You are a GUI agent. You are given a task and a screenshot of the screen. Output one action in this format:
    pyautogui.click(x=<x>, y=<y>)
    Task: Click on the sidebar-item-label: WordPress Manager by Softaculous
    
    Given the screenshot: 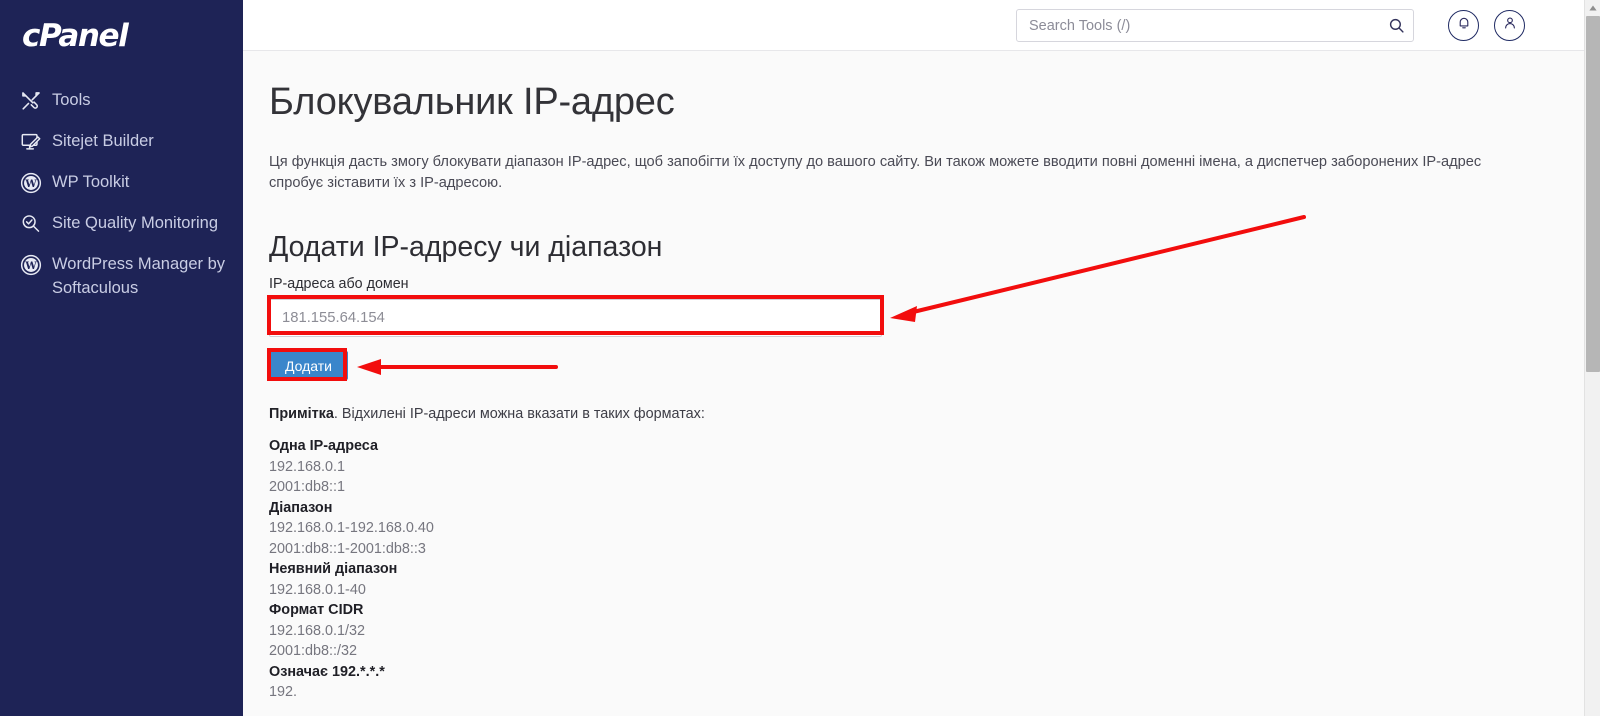 What is the action you would take?
    pyautogui.click(x=139, y=276)
    